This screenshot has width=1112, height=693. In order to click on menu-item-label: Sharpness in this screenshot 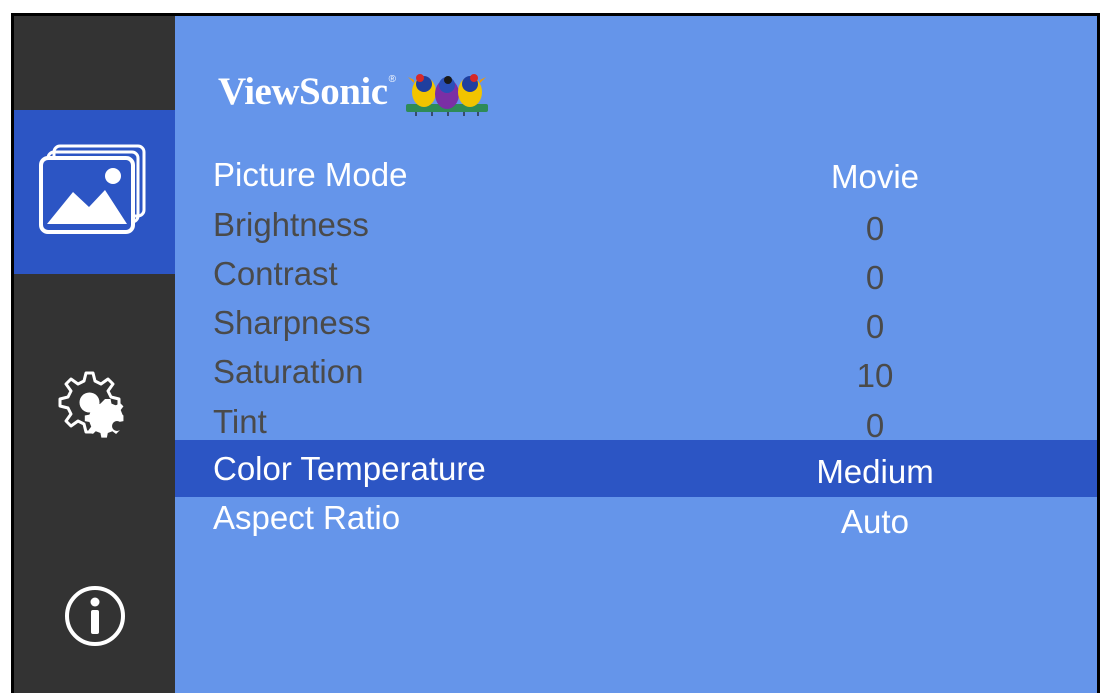, I will do `click(292, 322)`.